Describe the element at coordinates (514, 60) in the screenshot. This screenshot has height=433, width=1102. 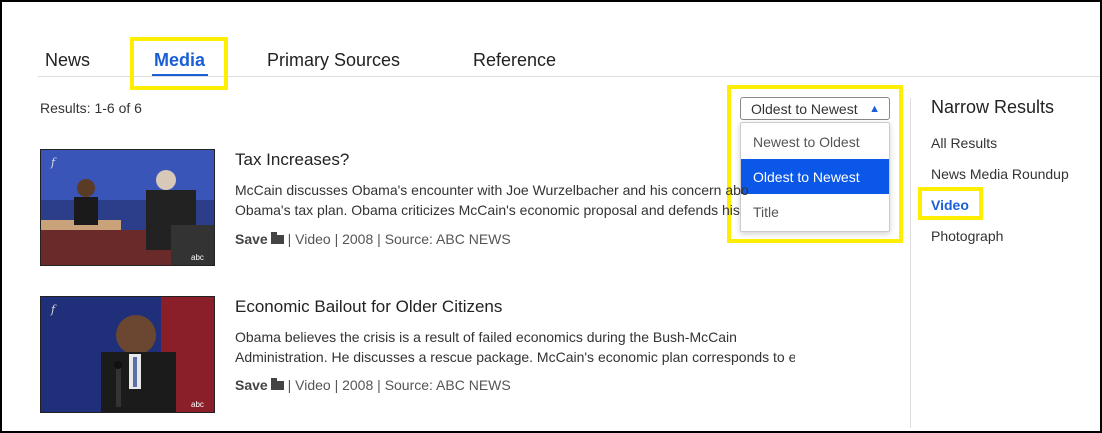
I see `tab-reference: Reference` at that location.